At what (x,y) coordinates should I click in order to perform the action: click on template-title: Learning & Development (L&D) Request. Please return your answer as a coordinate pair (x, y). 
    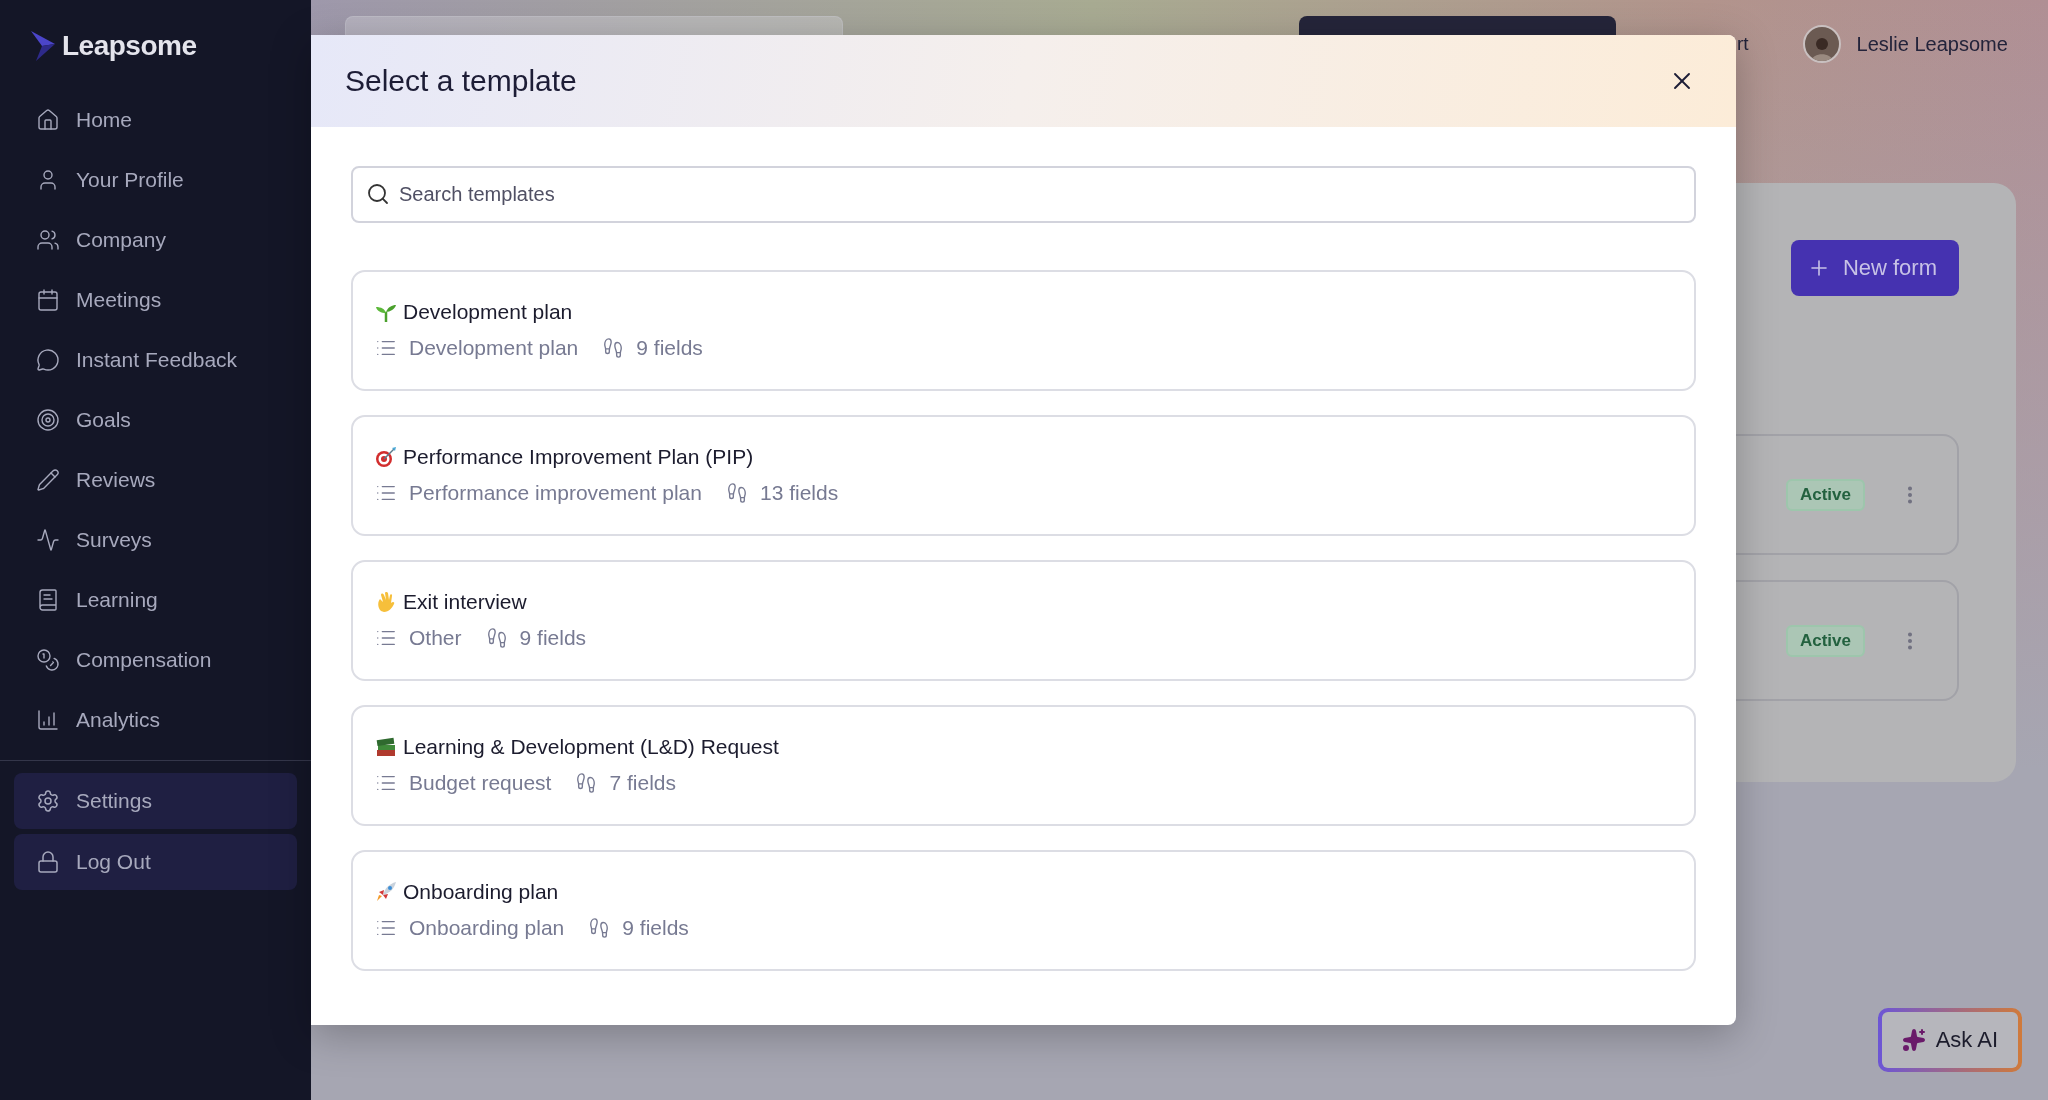
    Looking at the image, I should click on (591, 747).